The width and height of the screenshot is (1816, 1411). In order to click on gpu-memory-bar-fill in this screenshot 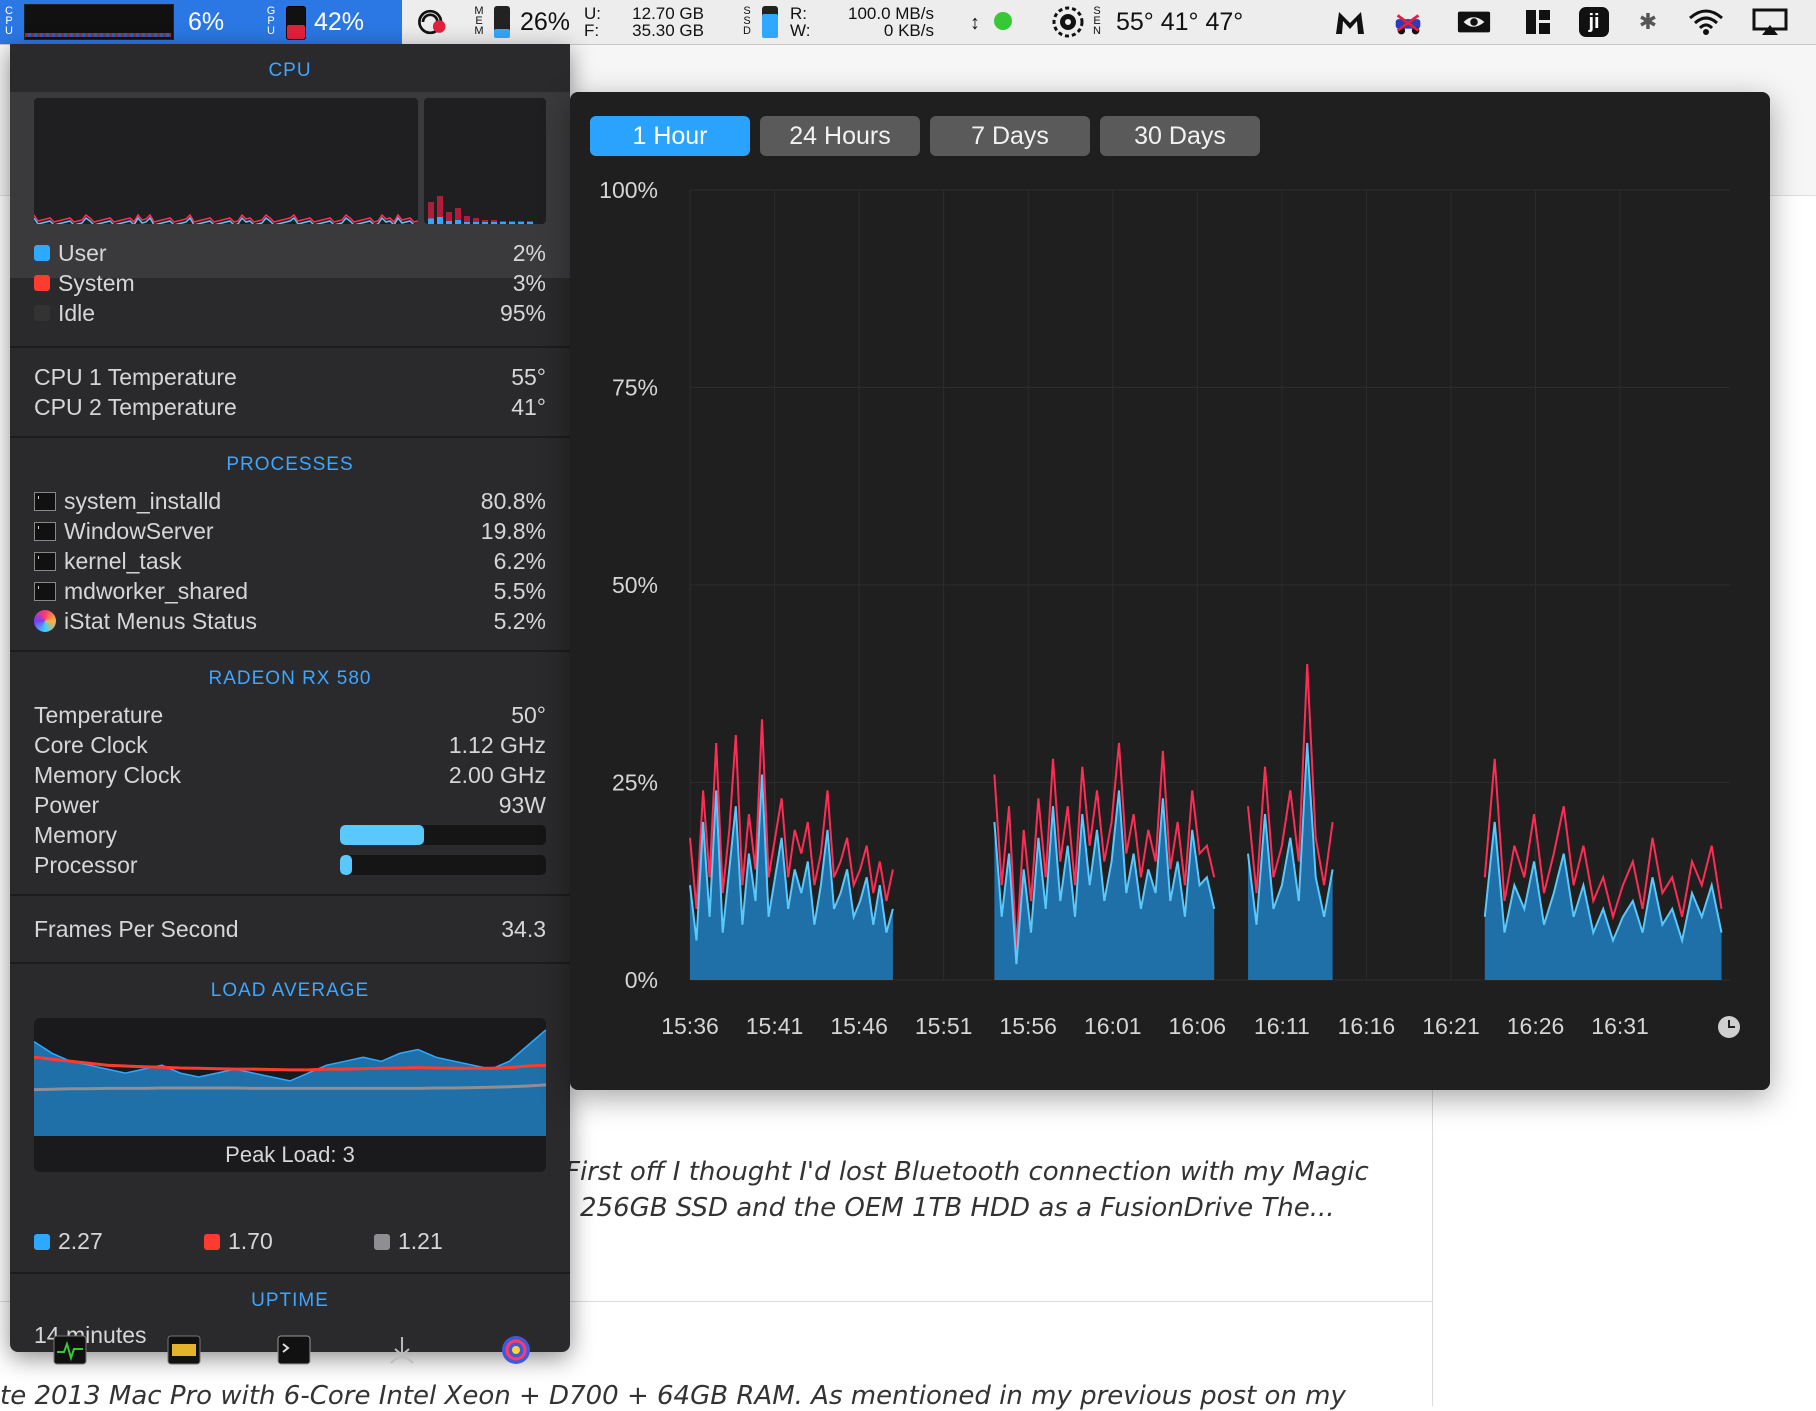, I will do `click(382, 835)`.